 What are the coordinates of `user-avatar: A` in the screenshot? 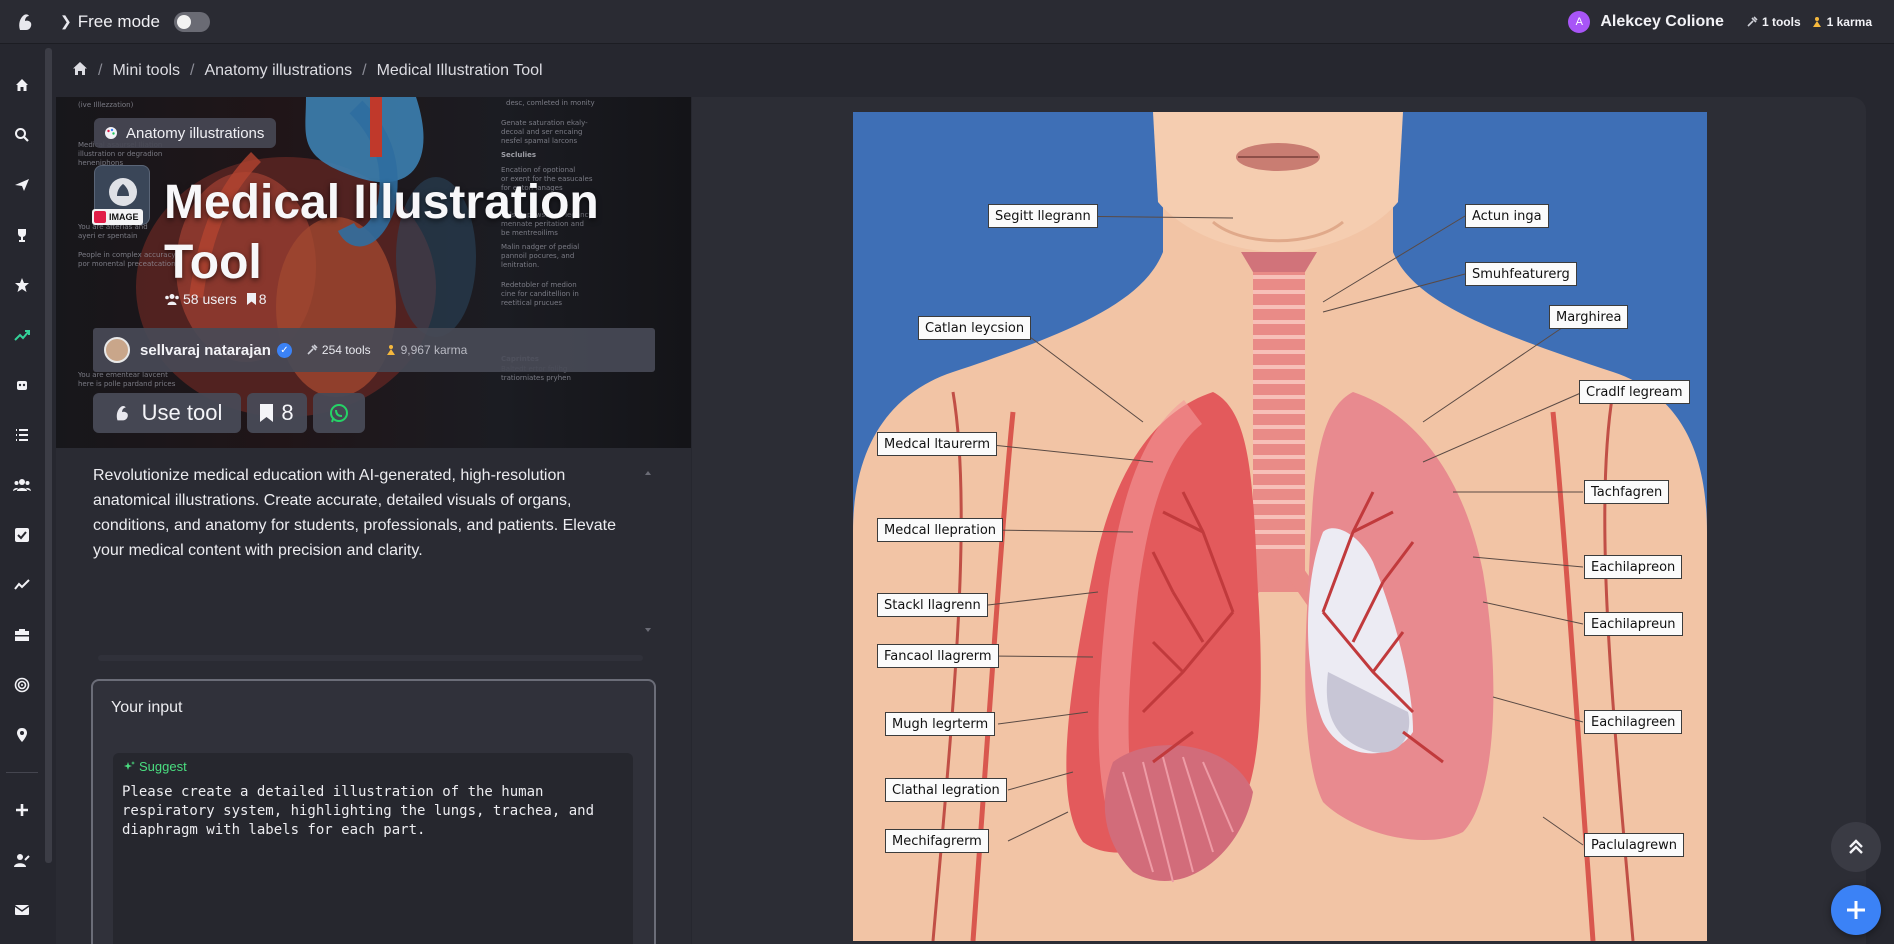 It's located at (1579, 22).